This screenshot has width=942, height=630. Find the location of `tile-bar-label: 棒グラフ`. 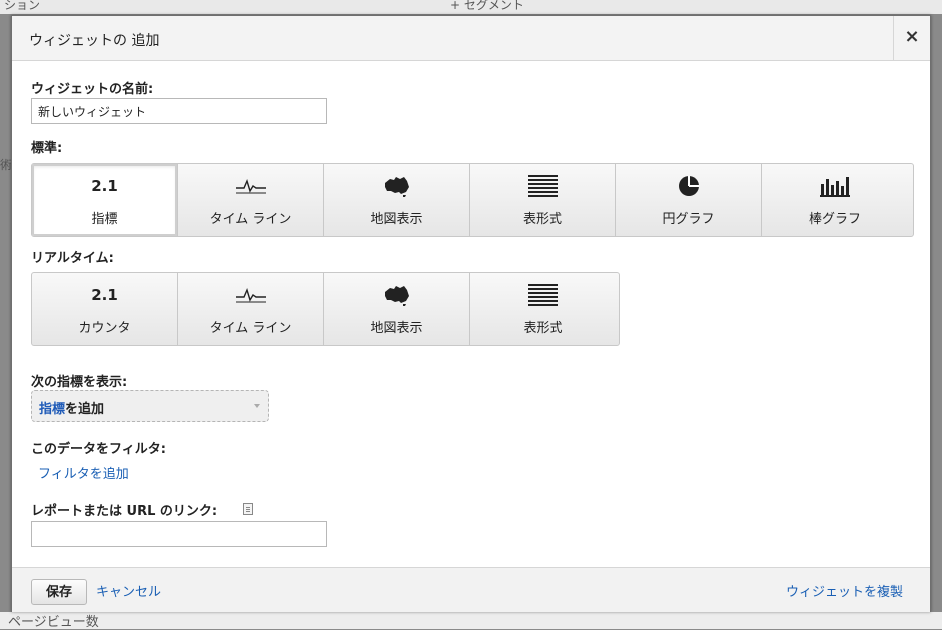

tile-bar-label: 棒グラフ is located at coordinates (834, 219).